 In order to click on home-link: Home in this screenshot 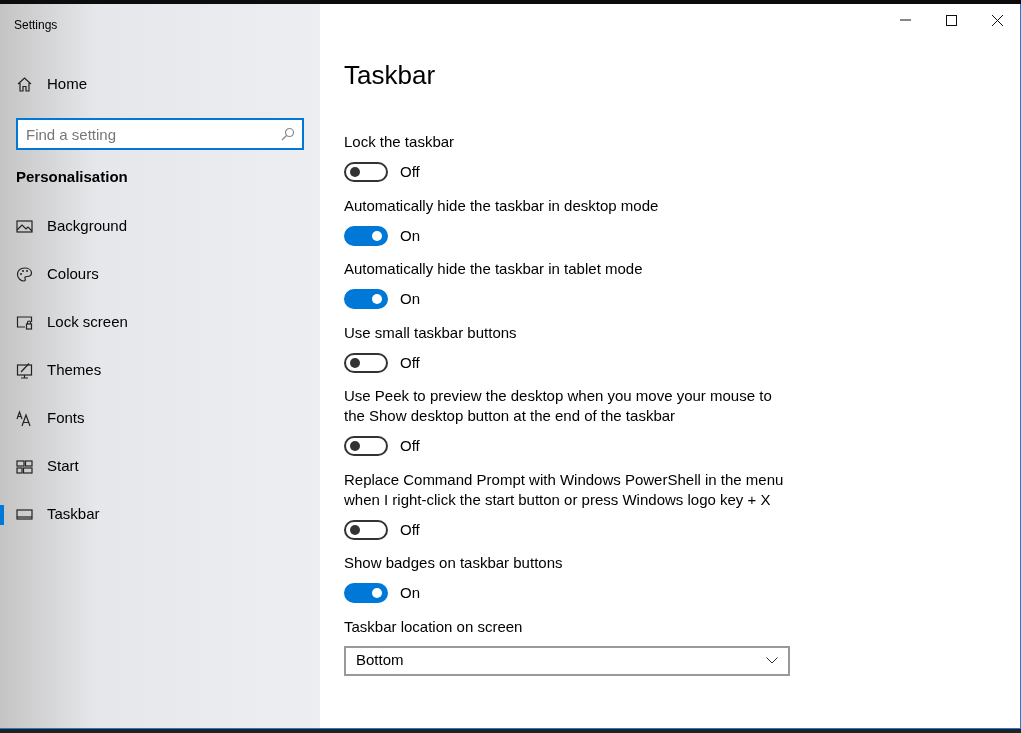, I will do `click(67, 84)`.